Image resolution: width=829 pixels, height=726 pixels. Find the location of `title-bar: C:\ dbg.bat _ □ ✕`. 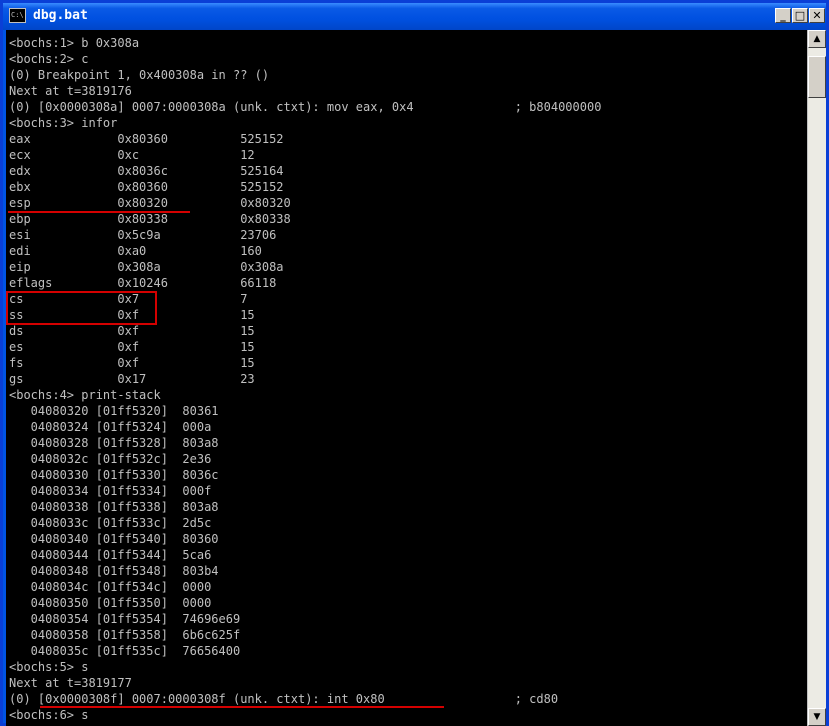

title-bar: C:\ dbg.bat _ □ ✕ is located at coordinates (414, 16).